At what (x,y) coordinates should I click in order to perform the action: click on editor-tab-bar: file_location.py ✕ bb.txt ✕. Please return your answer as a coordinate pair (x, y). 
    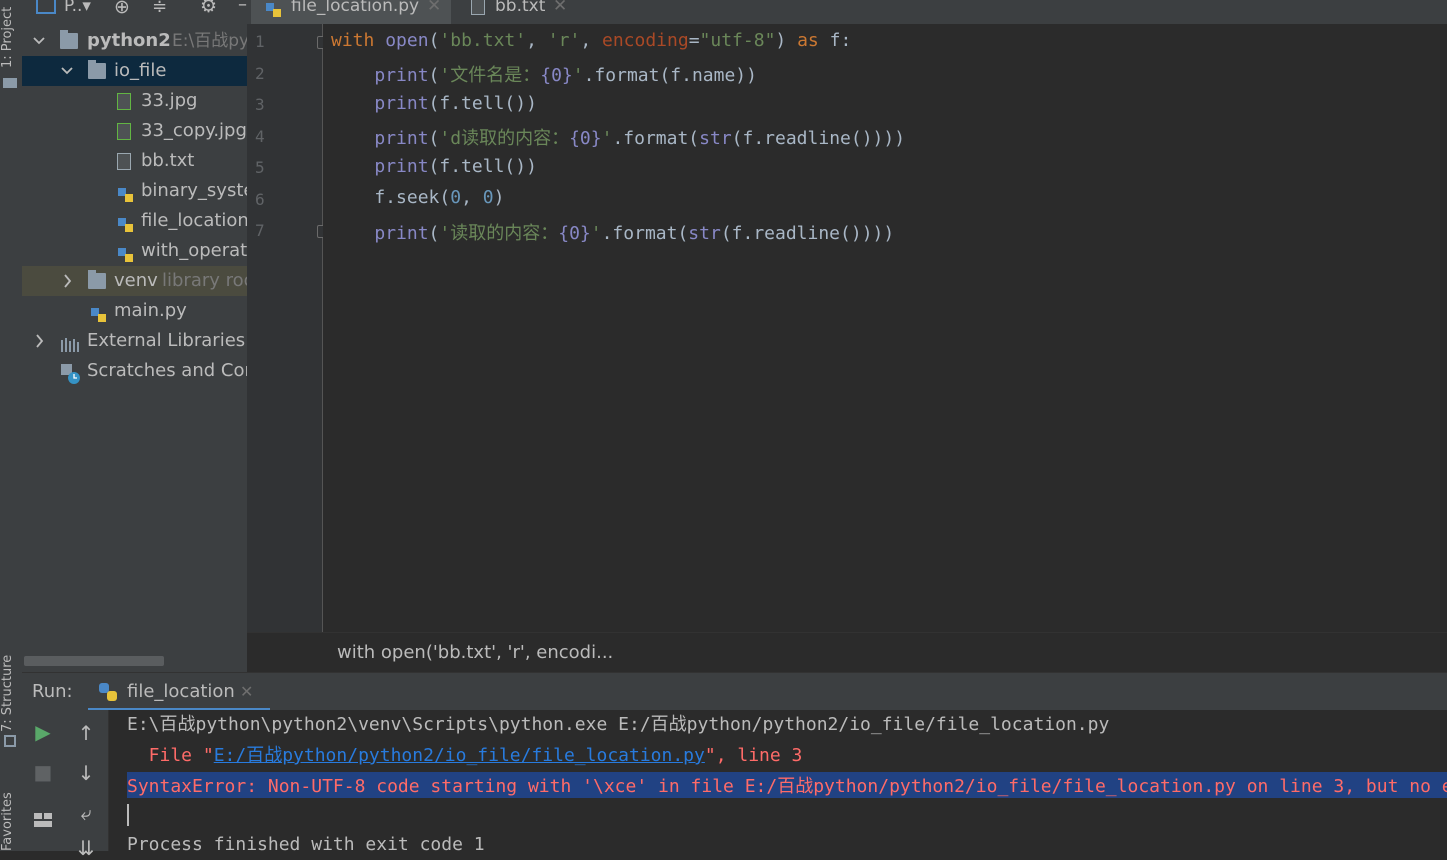
    Looking at the image, I should click on (847, 13).